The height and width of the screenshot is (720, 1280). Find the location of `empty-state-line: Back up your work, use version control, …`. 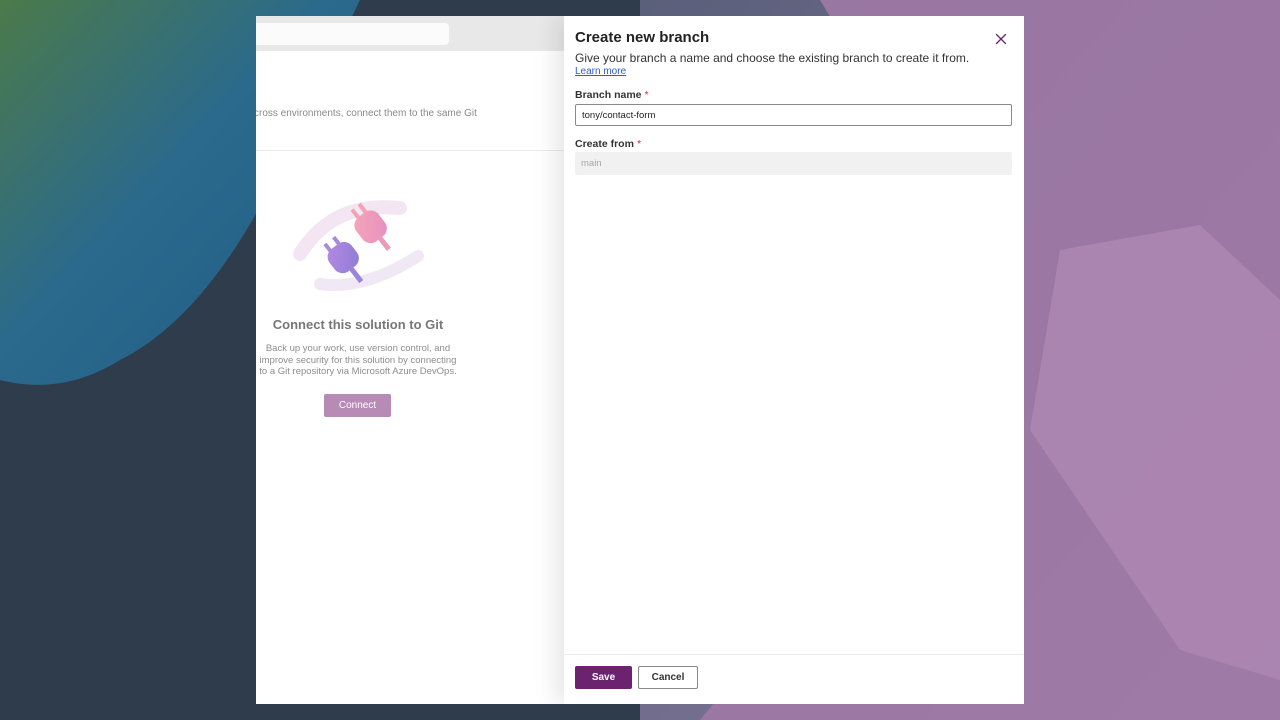

empty-state-line: Back up your work, use version control, … is located at coordinates (358, 348).